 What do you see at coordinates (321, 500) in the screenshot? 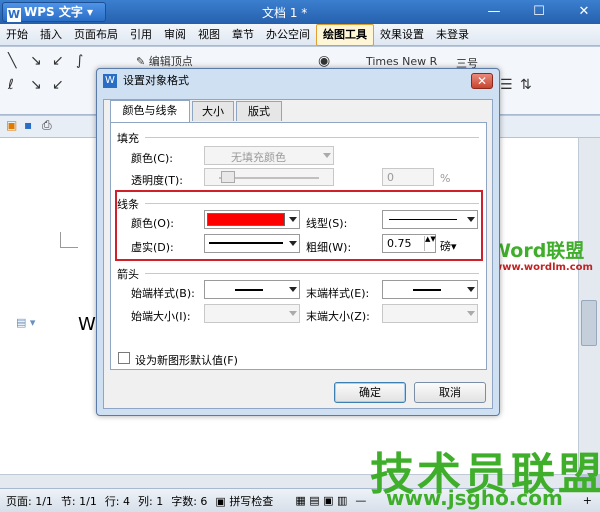
I see `view-mode-icon: ▦ ▤ ▣ ▥` at bounding box center [321, 500].